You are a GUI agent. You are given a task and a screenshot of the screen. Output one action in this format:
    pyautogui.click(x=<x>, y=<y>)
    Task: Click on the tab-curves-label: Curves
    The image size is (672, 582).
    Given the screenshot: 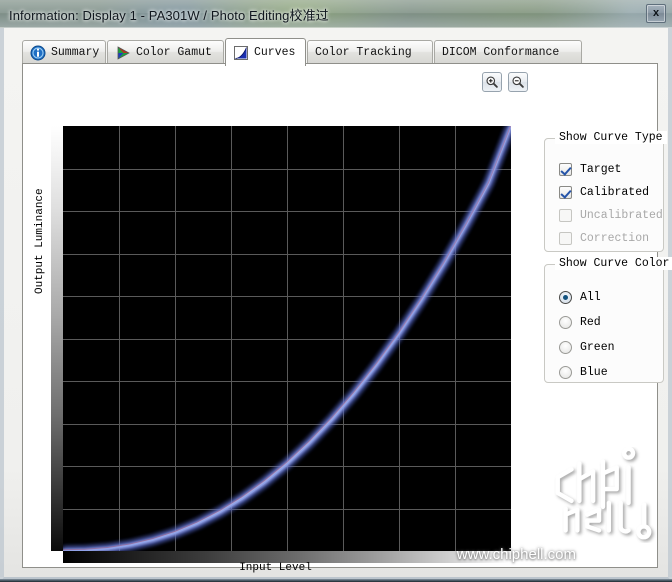 What is the action you would take?
    pyautogui.click(x=275, y=52)
    